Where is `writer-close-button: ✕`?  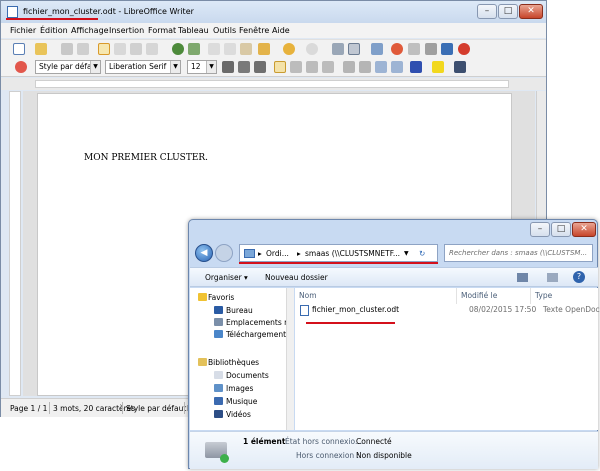 writer-close-button: ✕ is located at coordinates (531, 11).